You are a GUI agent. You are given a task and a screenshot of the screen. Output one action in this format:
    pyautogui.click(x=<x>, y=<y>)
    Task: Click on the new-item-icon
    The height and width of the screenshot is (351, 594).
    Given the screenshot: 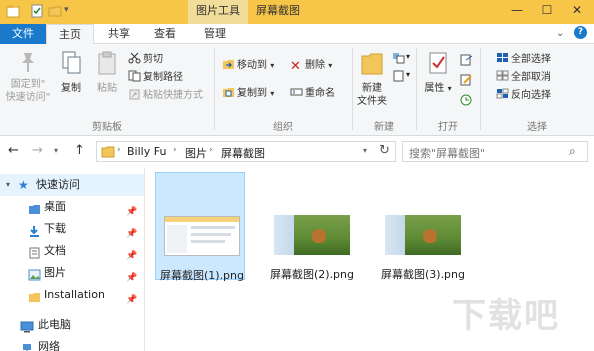 What is the action you would take?
    pyautogui.click(x=398, y=59)
    